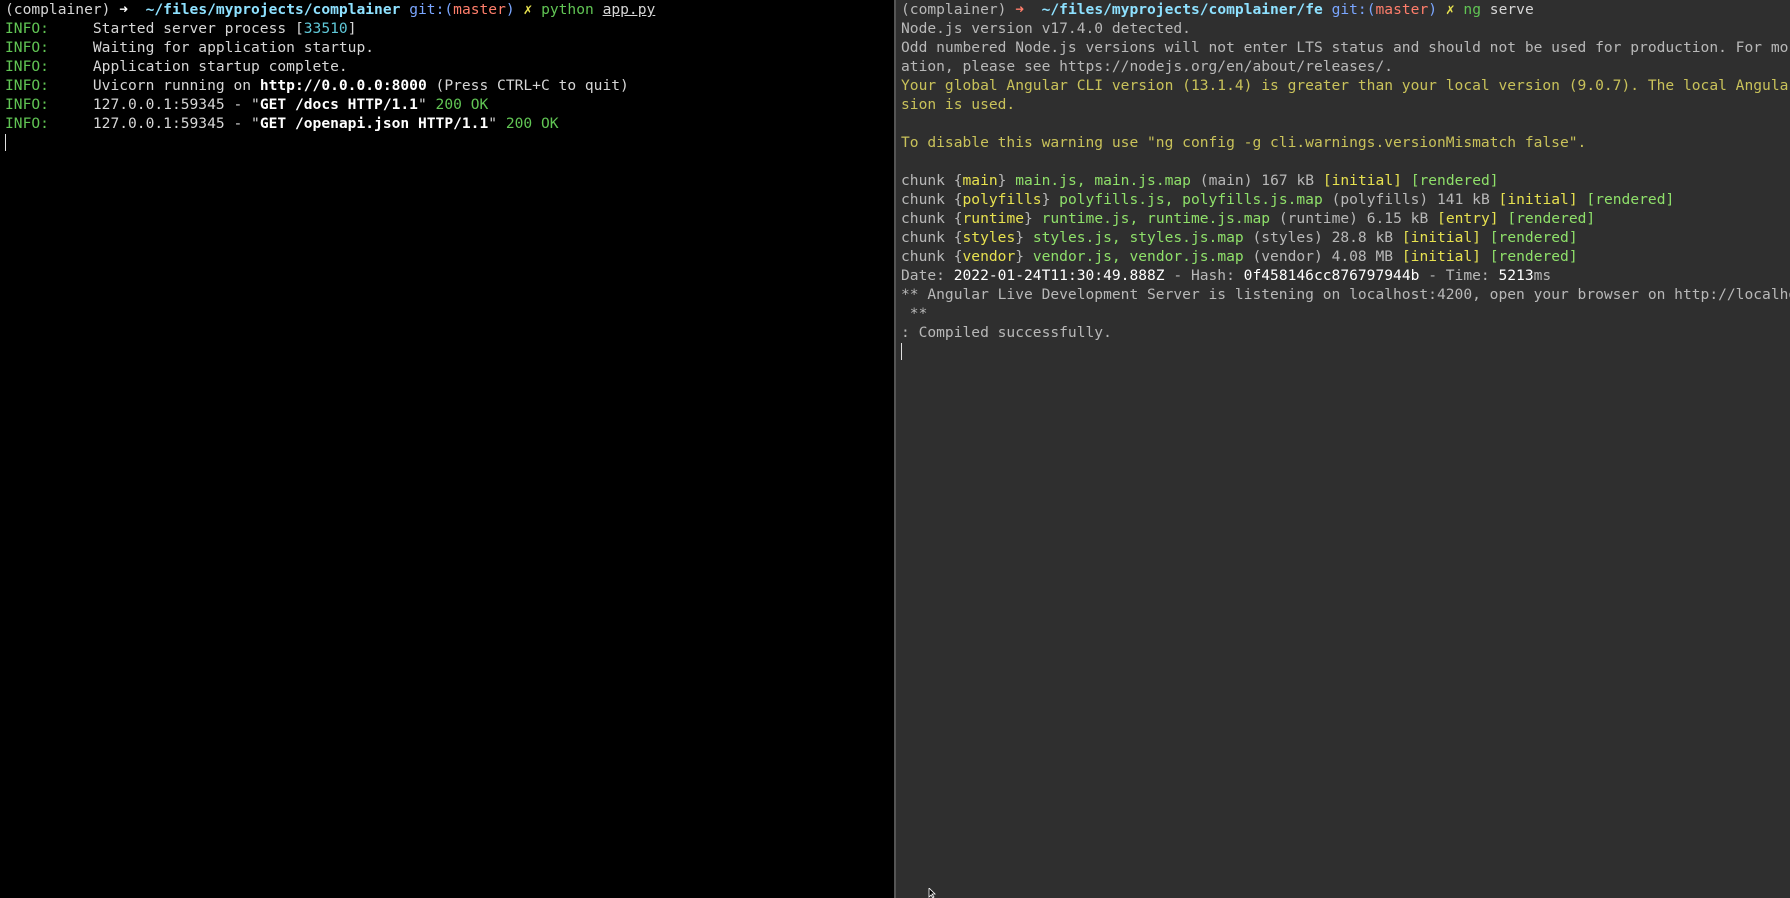  What do you see at coordinates (1138, 256) in the screenshot?
I see `chunk-files: vendor.js, vendor.js.map` at bounding box center [1138, 256].